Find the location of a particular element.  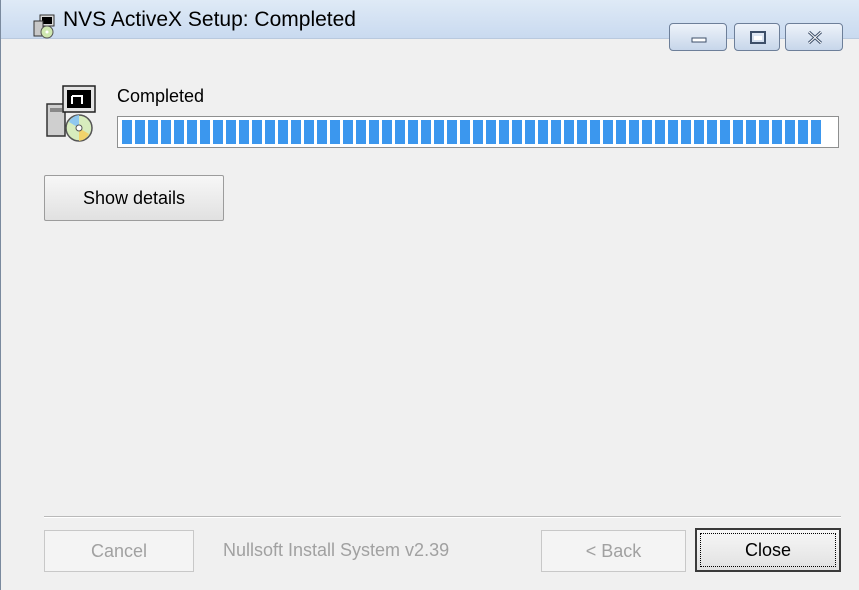

close-window-button is located at coordinates (814, 37).